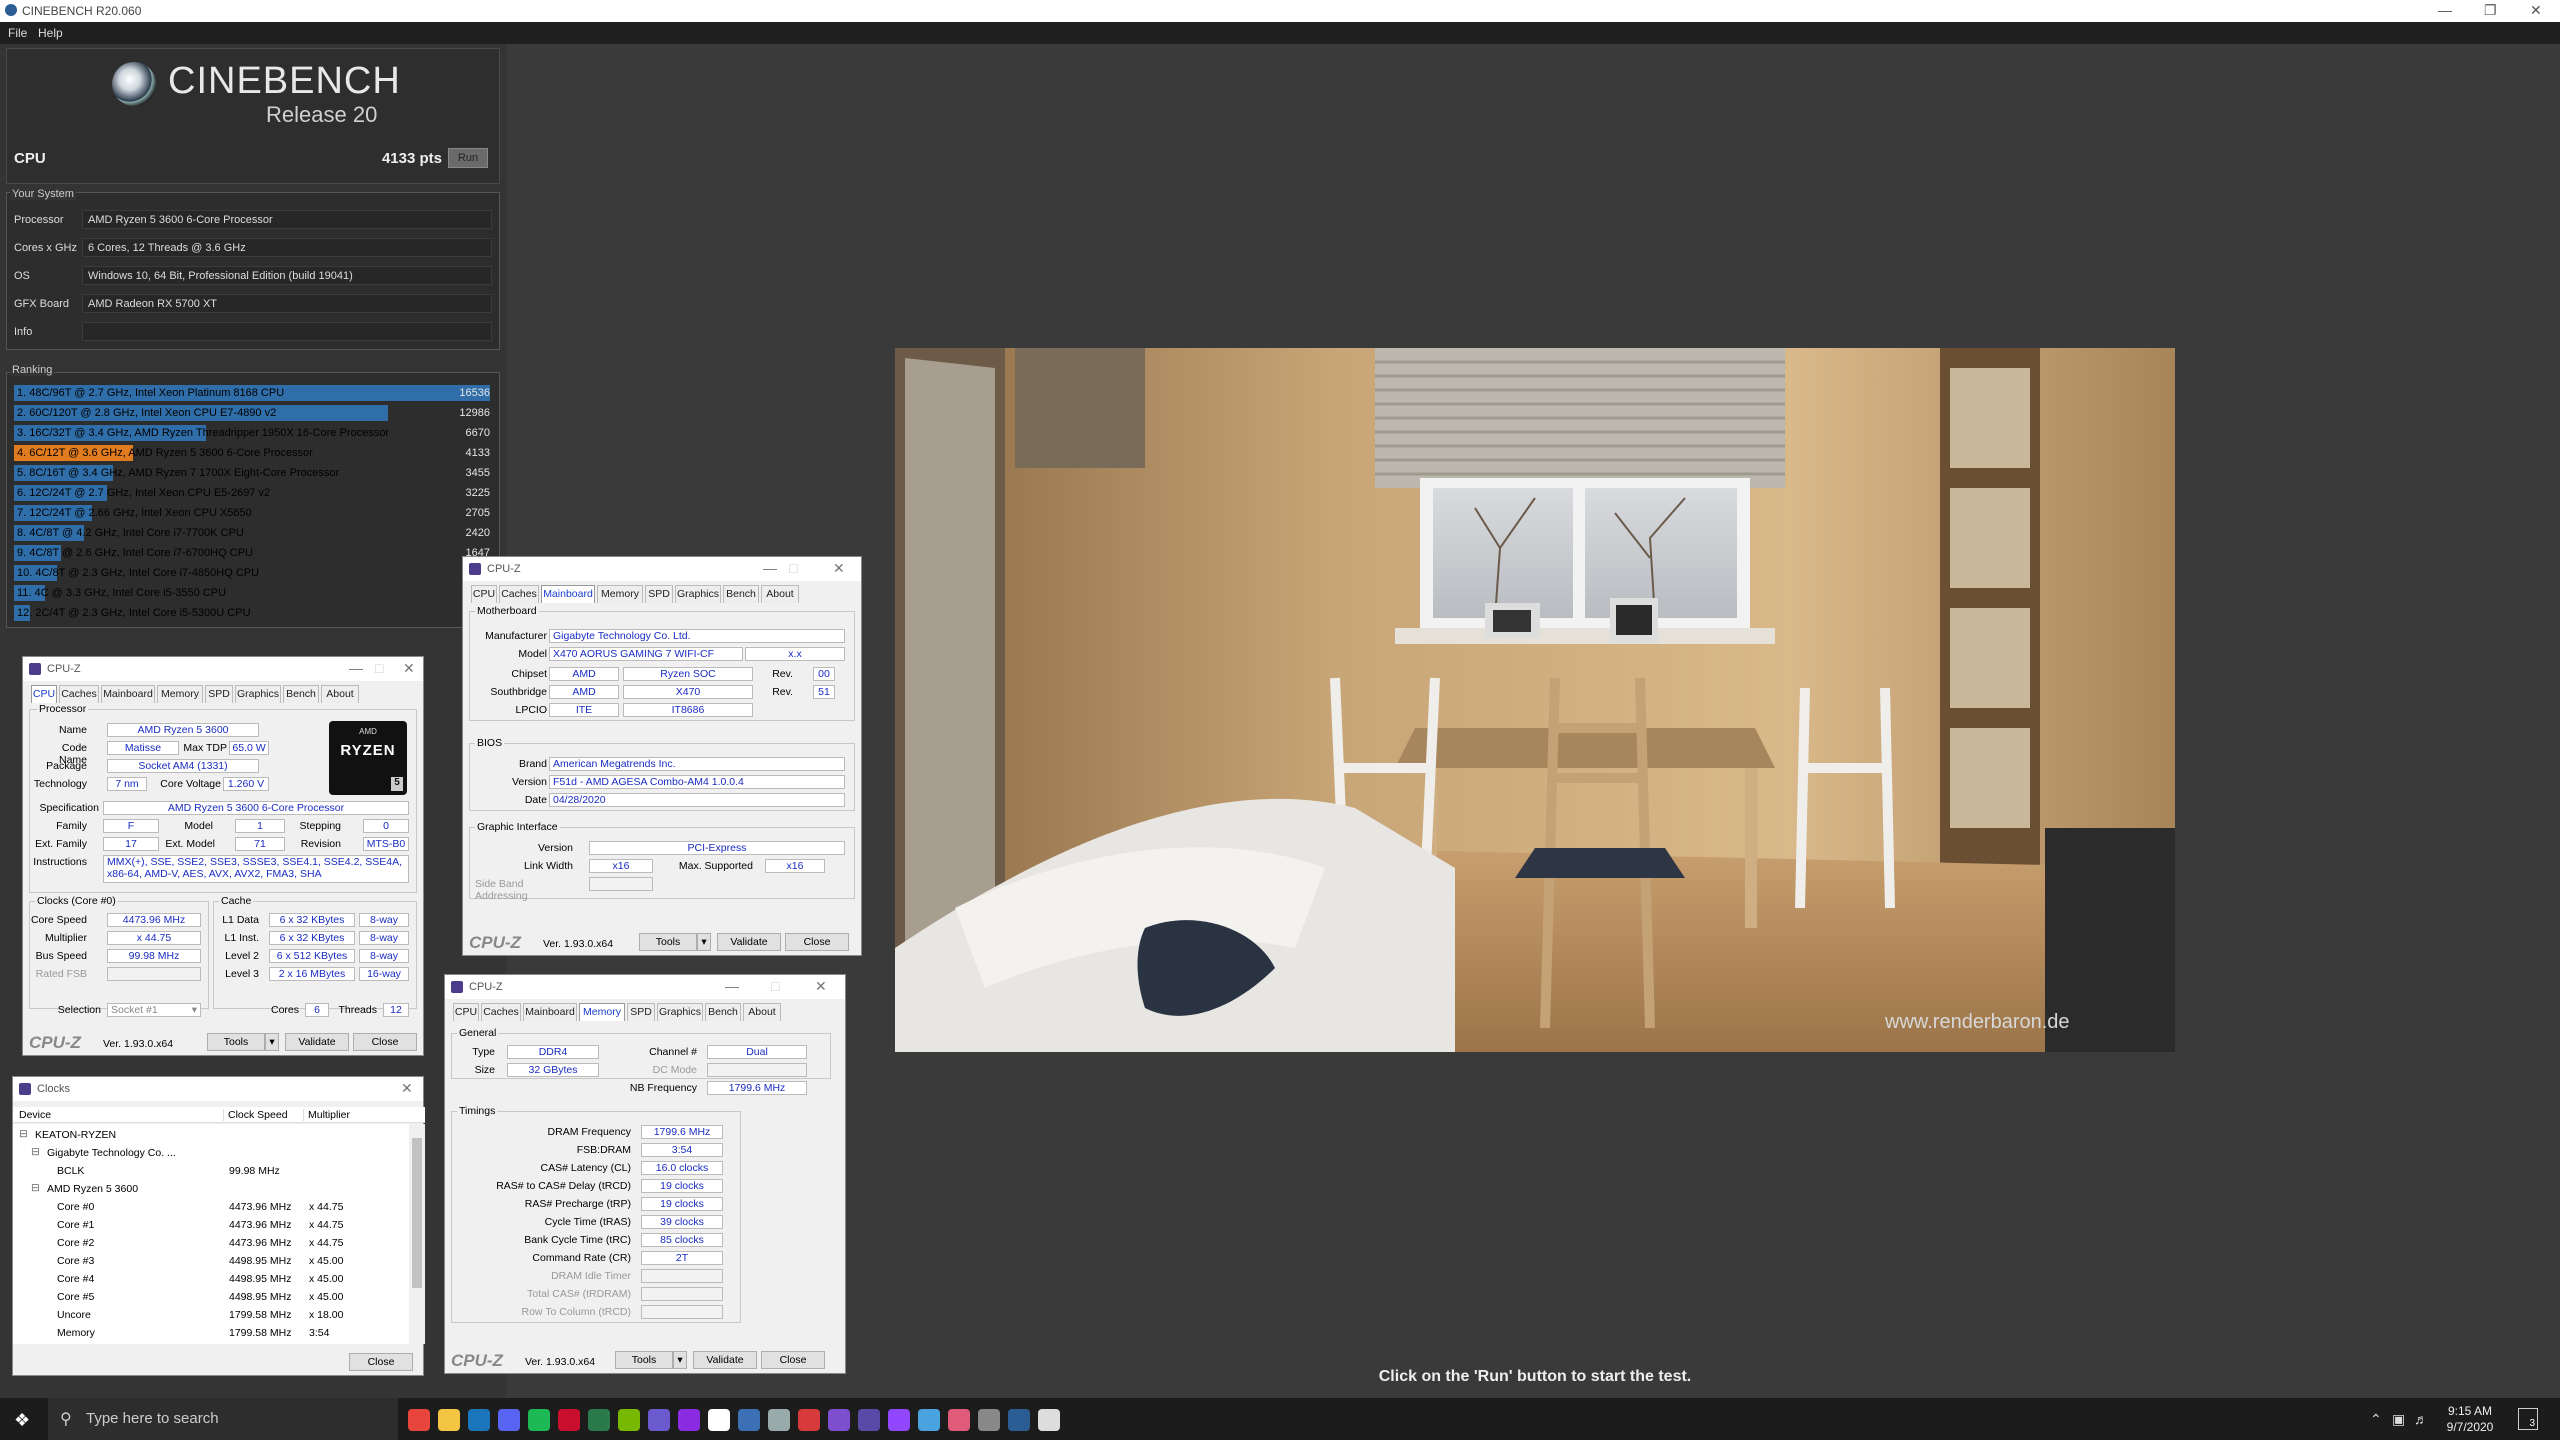 Image resolution: width=2560 pixels, height=1440 pixels. What do you see at coordinates (419, 1420) in the screenshot?
I see `chrome-icon` at bounding box center [419, 1420].